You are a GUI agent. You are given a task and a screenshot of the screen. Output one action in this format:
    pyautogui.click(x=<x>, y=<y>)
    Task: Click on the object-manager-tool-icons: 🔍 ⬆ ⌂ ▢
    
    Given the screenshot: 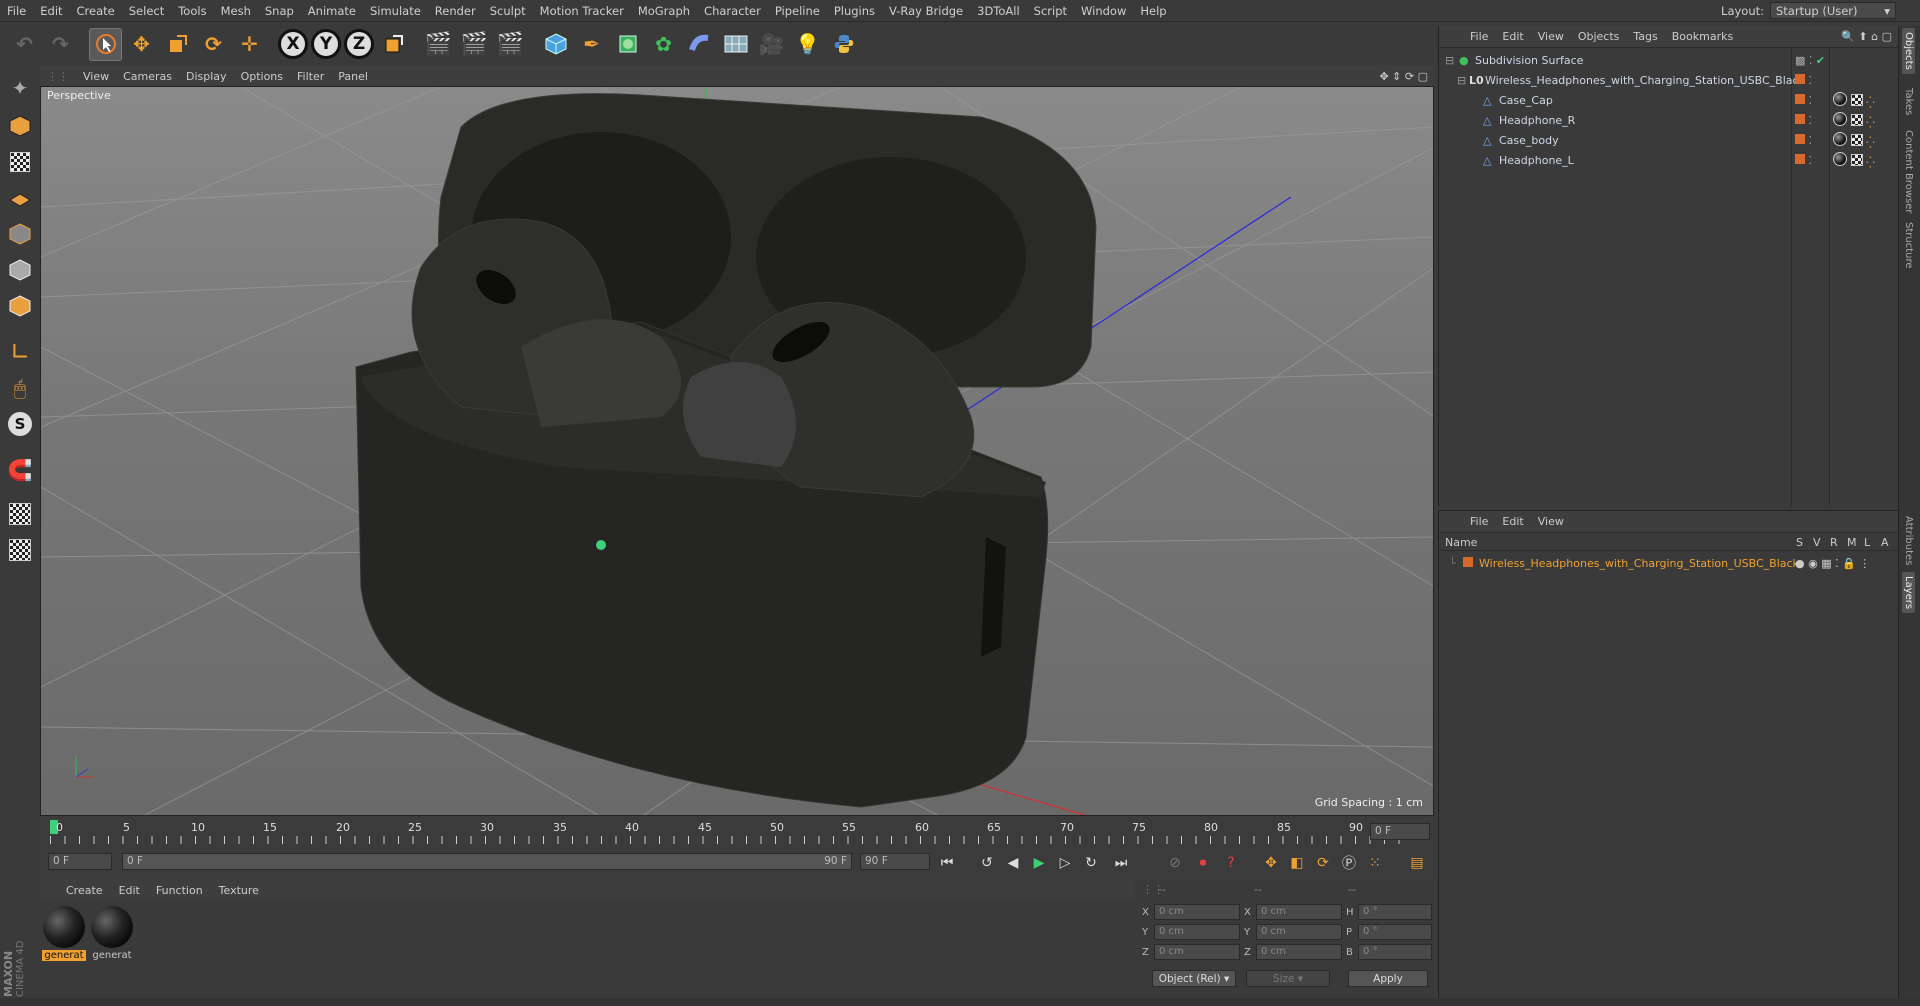 What is the action you would take?
    pyautogui.click(x=1866, y=36)
    